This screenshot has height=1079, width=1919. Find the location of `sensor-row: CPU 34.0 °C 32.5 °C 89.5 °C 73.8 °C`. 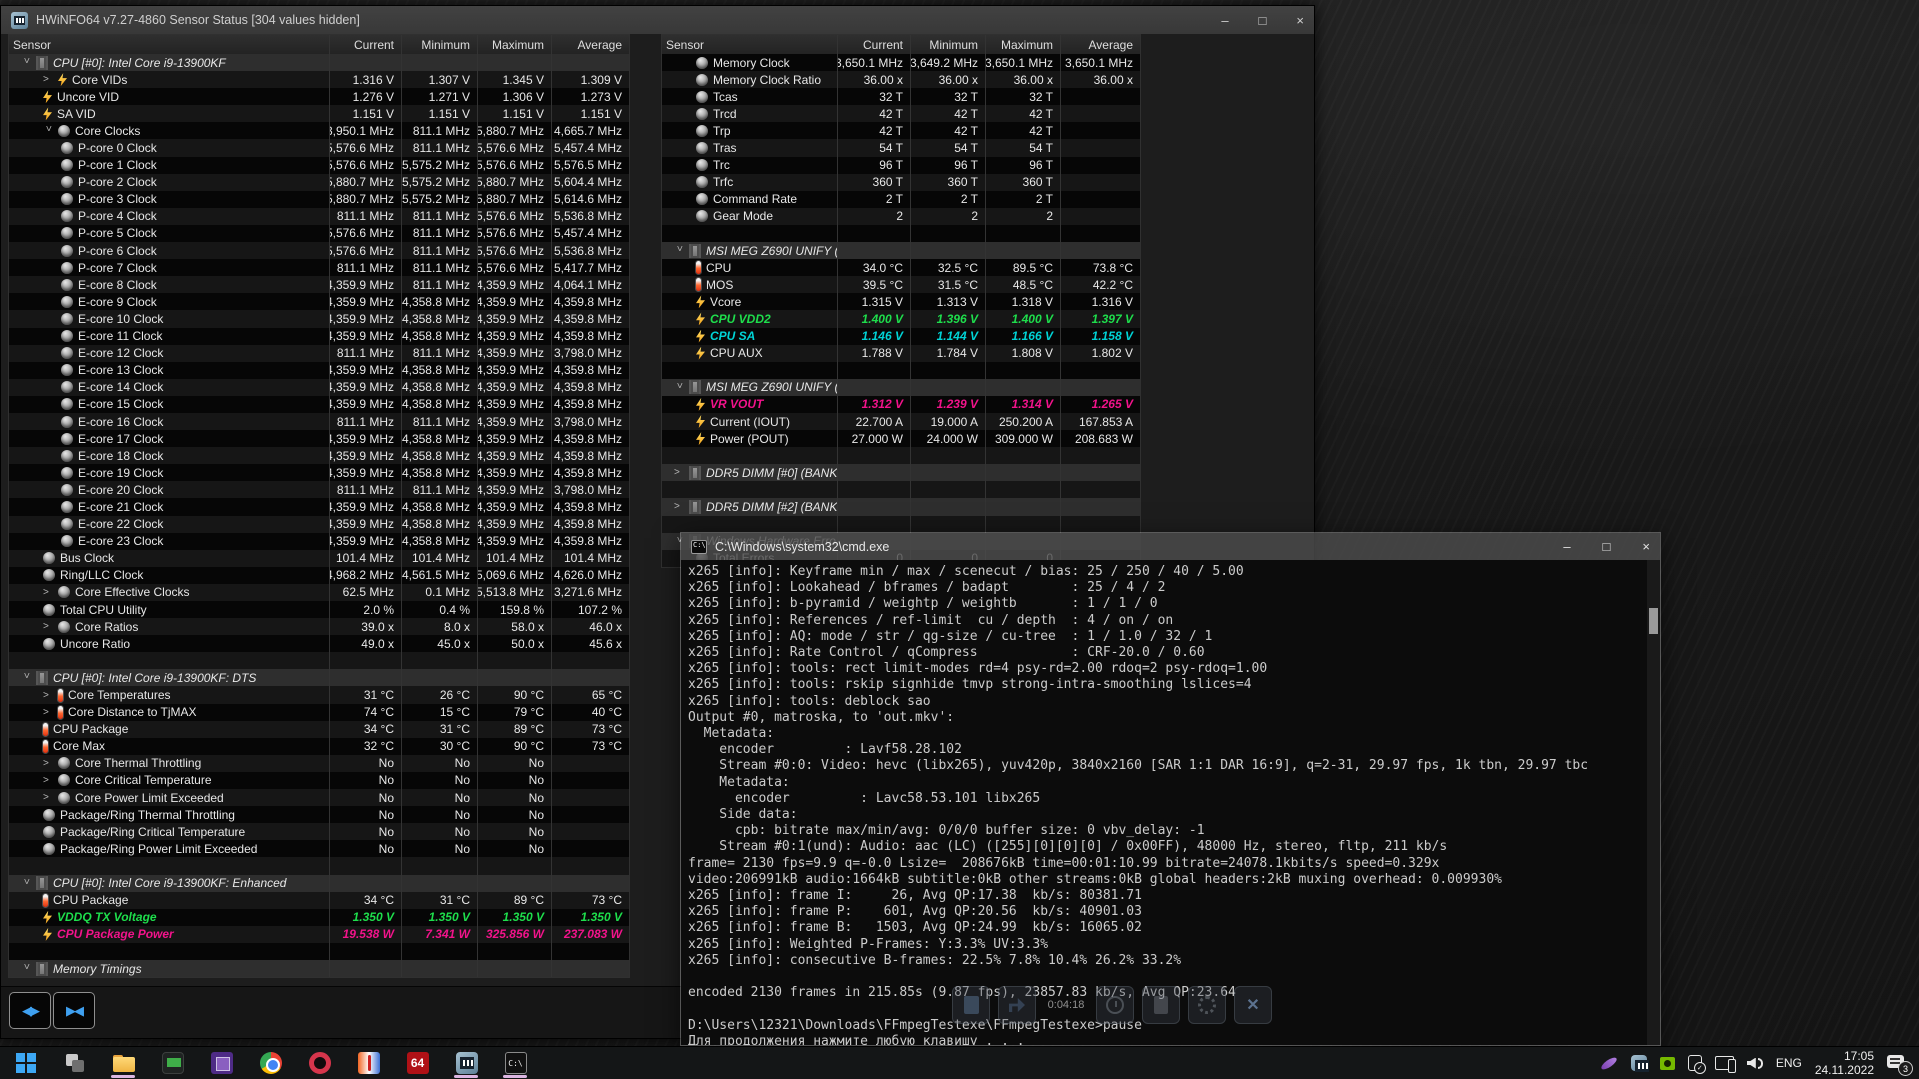

sensor-row: CPU 34.0 °C 32.5 °C 89.5 °C 73.8 °C is located at coordinates (901, 268).